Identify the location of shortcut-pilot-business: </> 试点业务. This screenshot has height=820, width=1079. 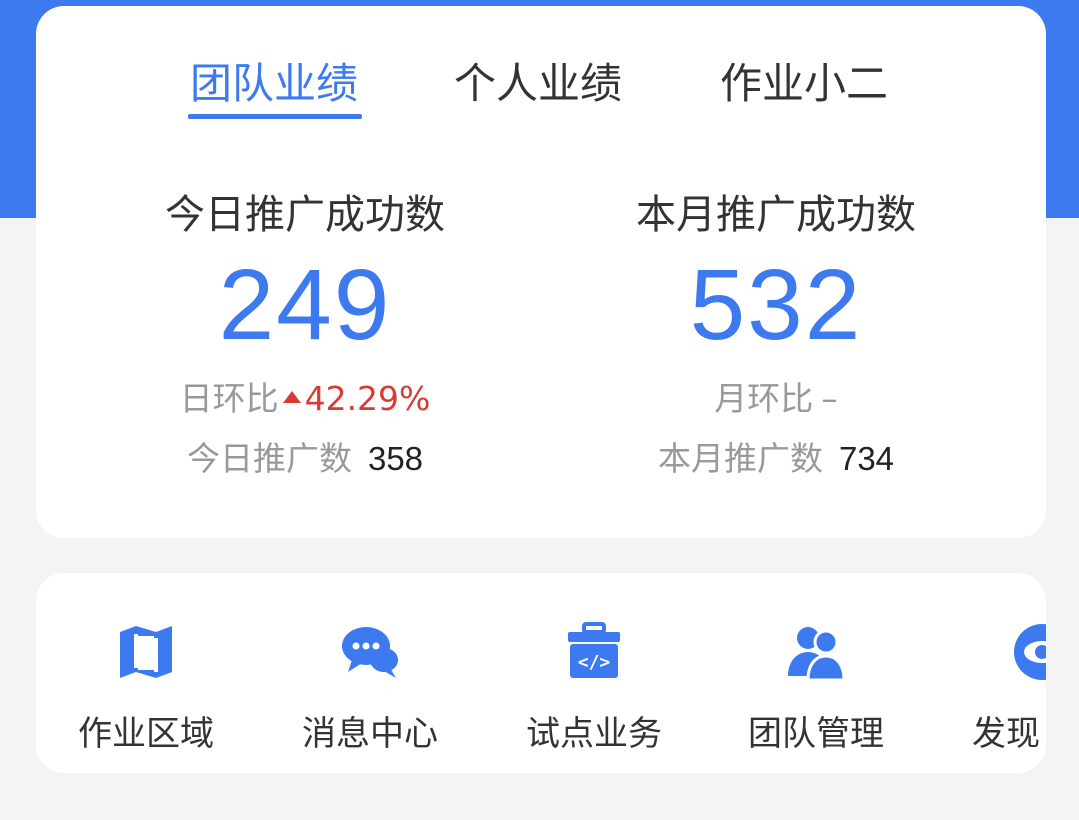
(594, 687).